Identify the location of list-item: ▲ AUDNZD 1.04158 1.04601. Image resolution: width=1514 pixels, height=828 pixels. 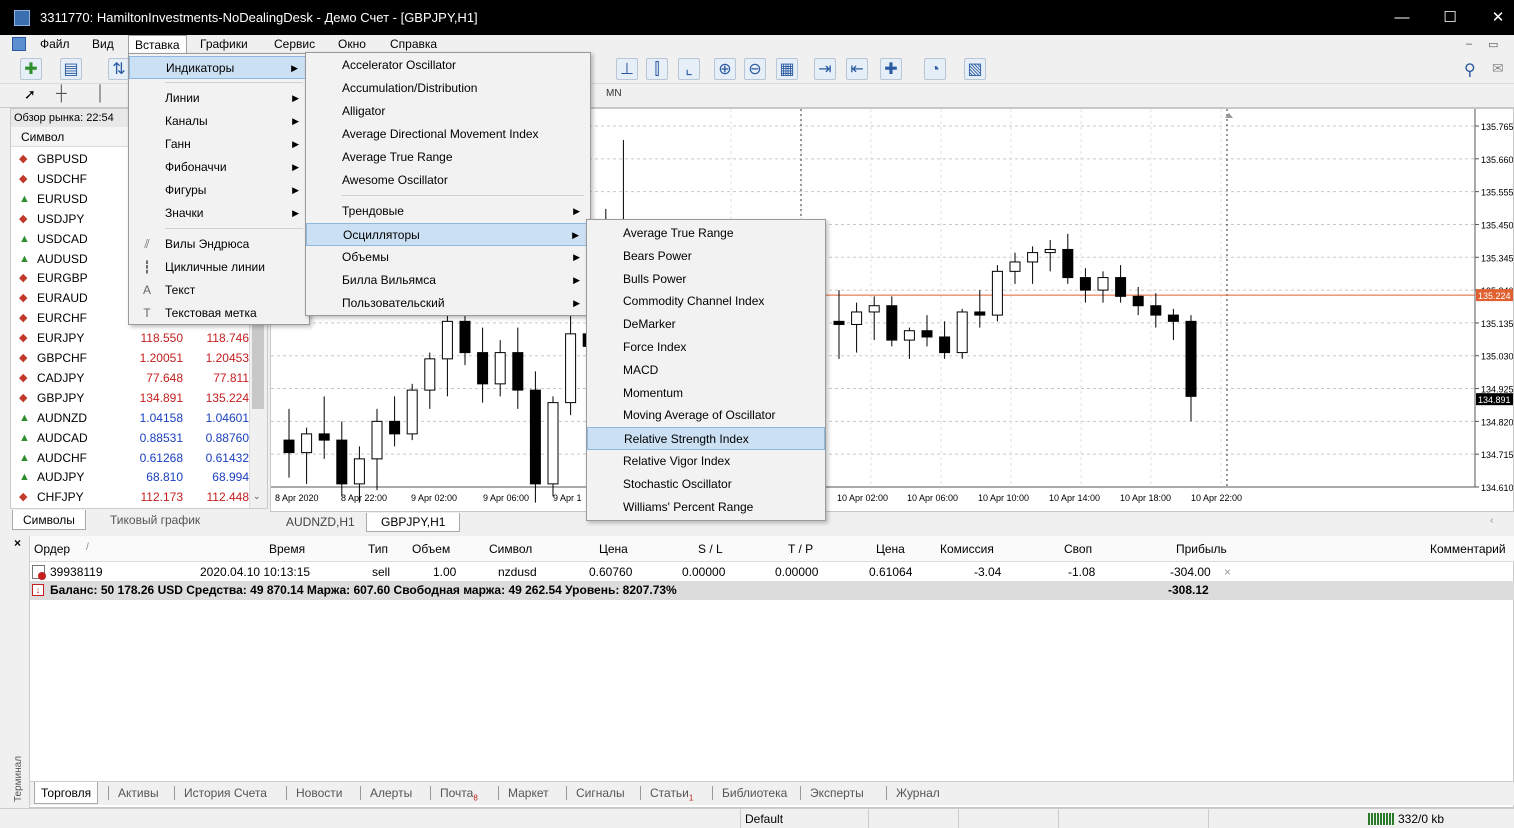
(135, 418).